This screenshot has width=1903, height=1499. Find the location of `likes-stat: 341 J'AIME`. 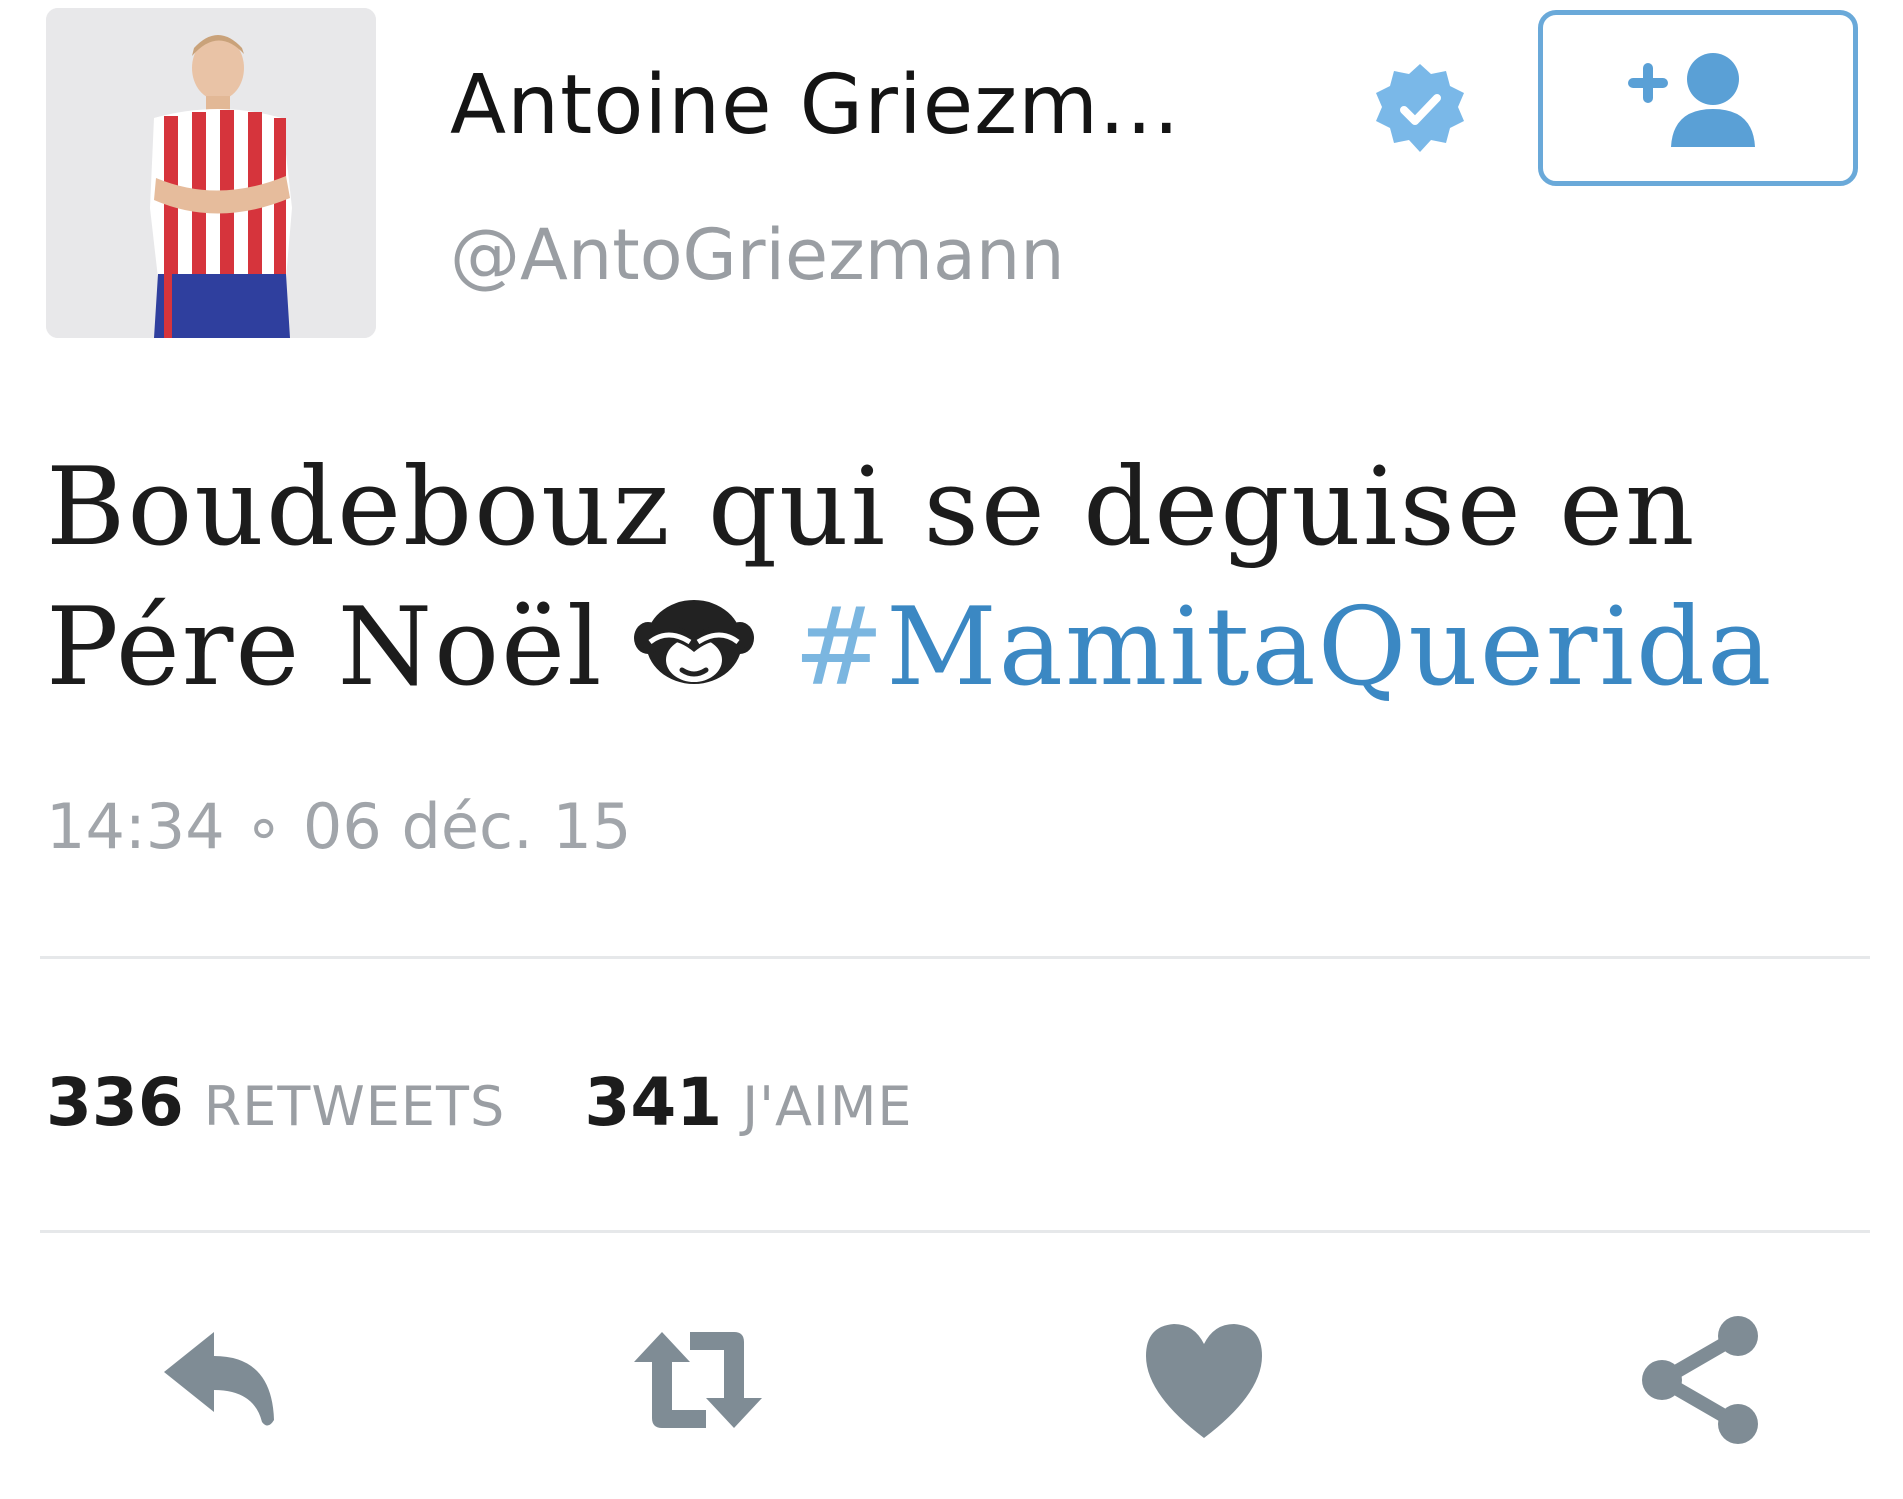

likes-stat: 341 J'AIME is located at coordinates (748, 1102).